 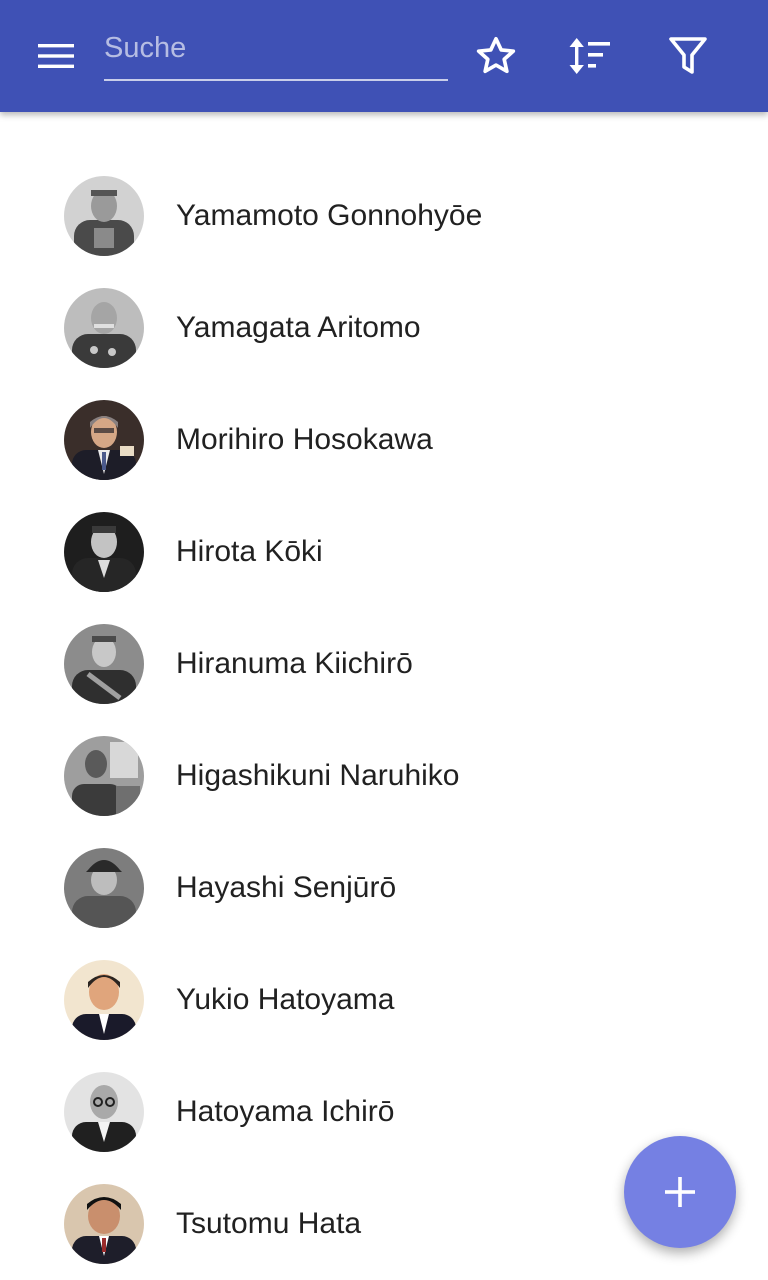 I want to click on filter-button, so click(x=688, y=56).